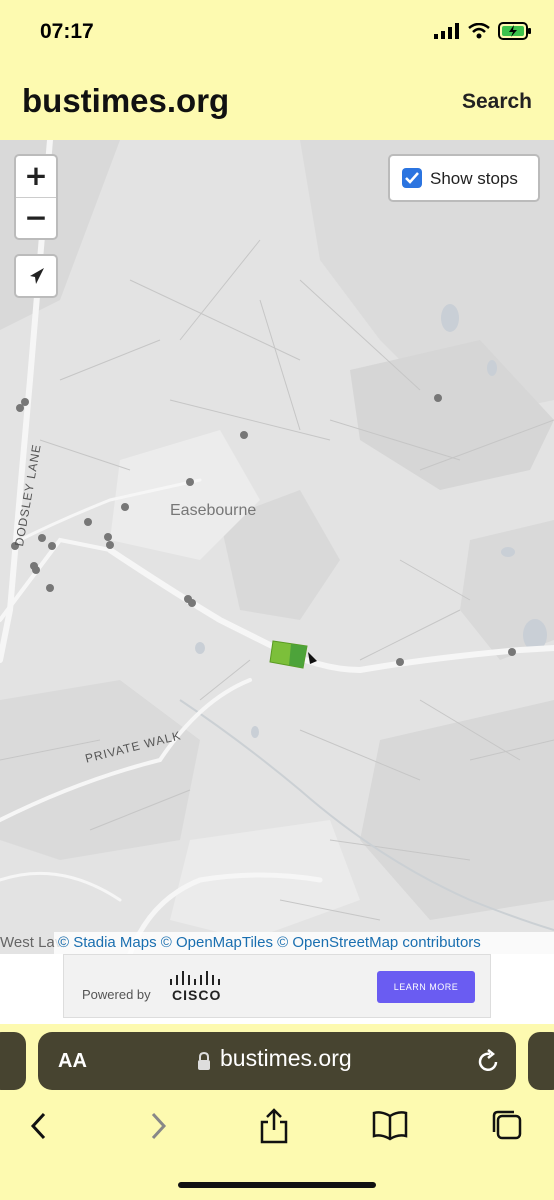 This screenshot has width=554, height=1200. I want to click on zoom-out-button: −, so click(36, 218).